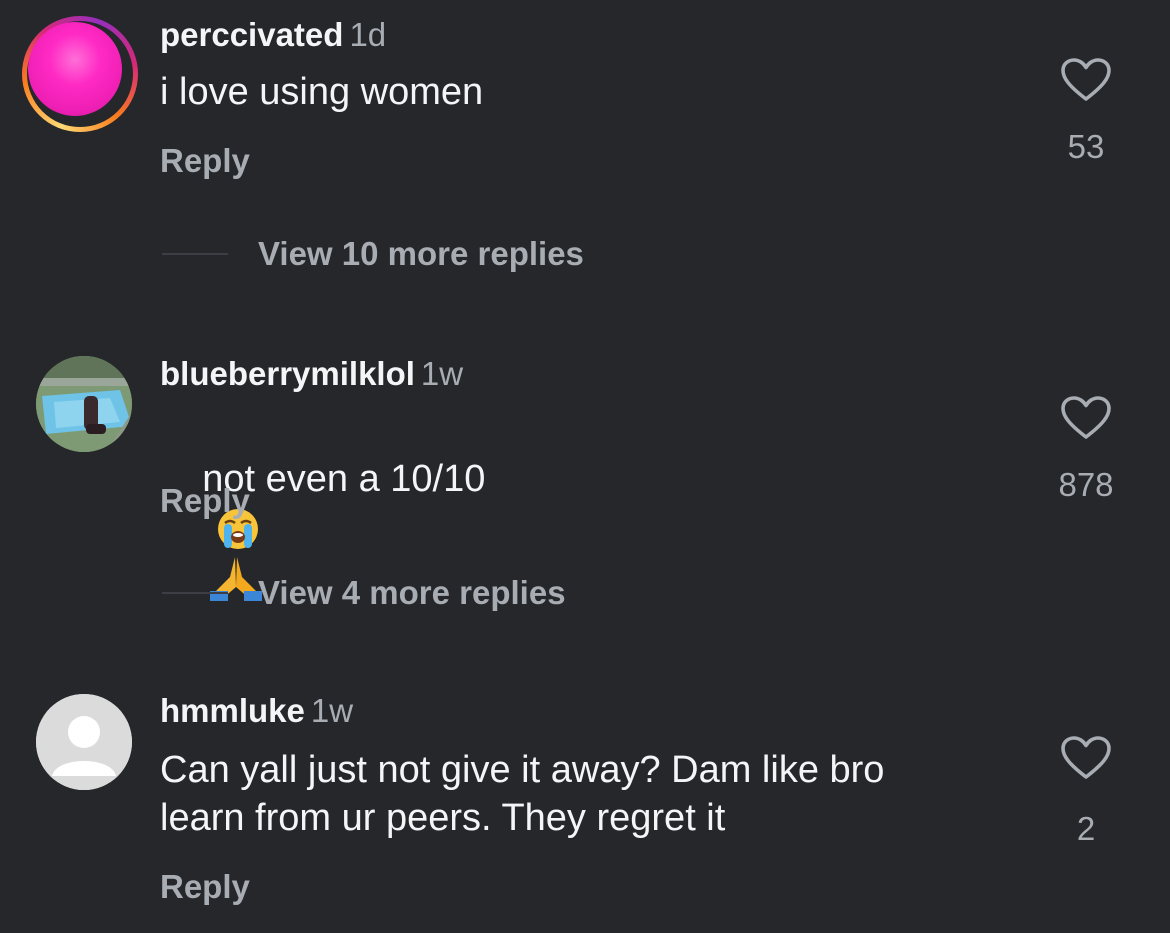 This screenshot has width=1170, height=933. Describe the element at coordinates (421, 253) in the screenshot. I see `view-more-label: View 10 more replies` at that location.